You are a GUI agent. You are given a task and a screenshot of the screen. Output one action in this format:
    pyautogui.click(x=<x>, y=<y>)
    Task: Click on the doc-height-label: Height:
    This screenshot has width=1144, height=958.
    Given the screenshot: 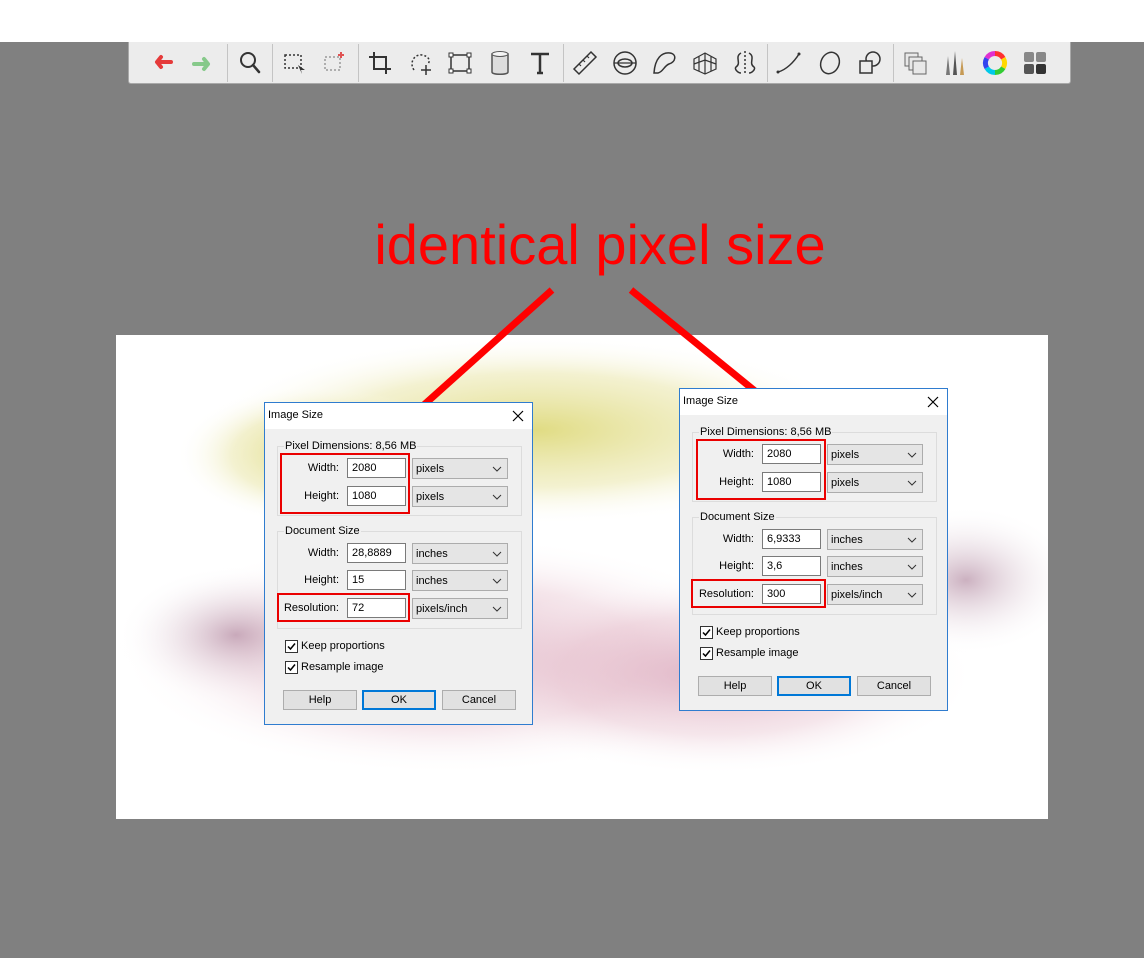 What is the action you would take?
    pyautogui.click(x=321, y=580)
    